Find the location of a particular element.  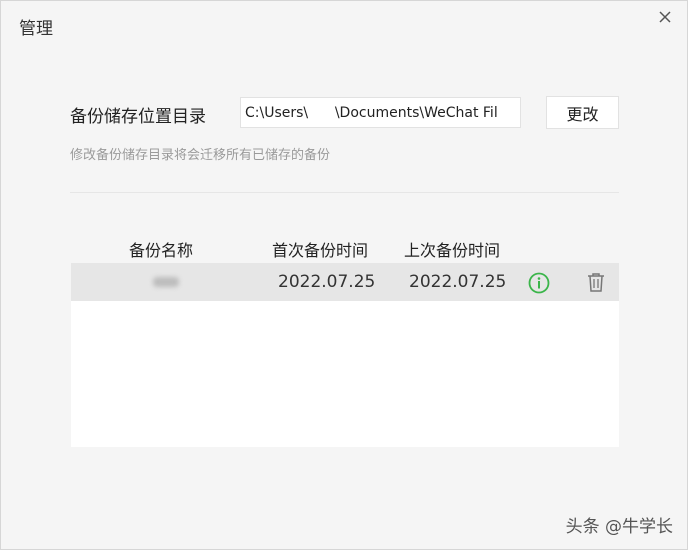

close-icon is located at coordinates (665, 17).